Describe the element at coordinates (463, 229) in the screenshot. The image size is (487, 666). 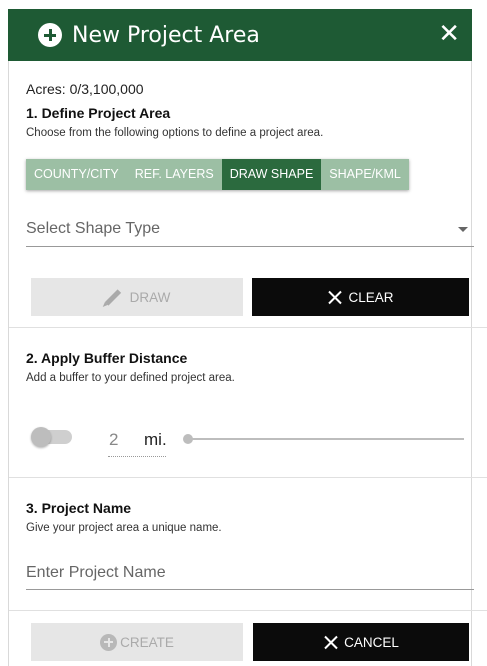
I see `chevron-down-icon` at that location.